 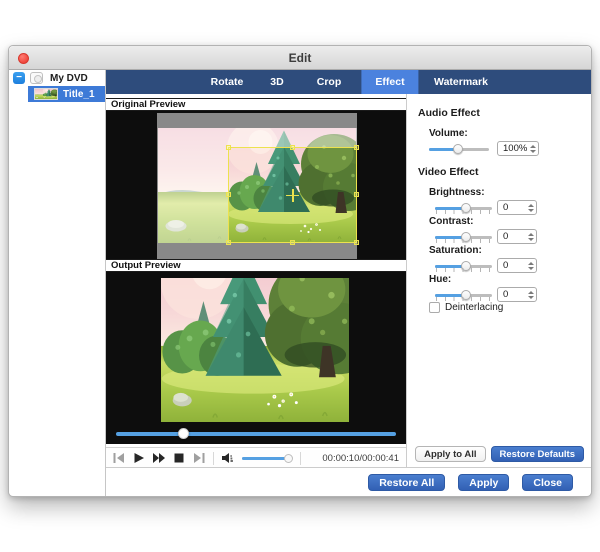 I want to click on play-icon, so click(x=139, y=458).